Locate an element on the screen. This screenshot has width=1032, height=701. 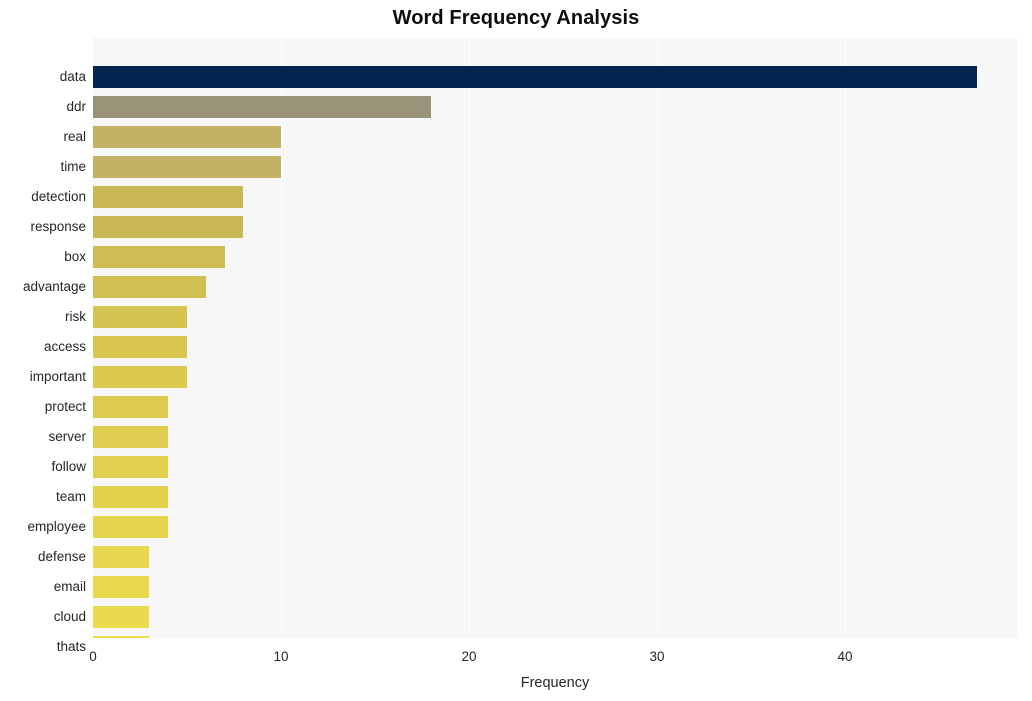
y-tick-label: detection is located at coordinates (58, 196).